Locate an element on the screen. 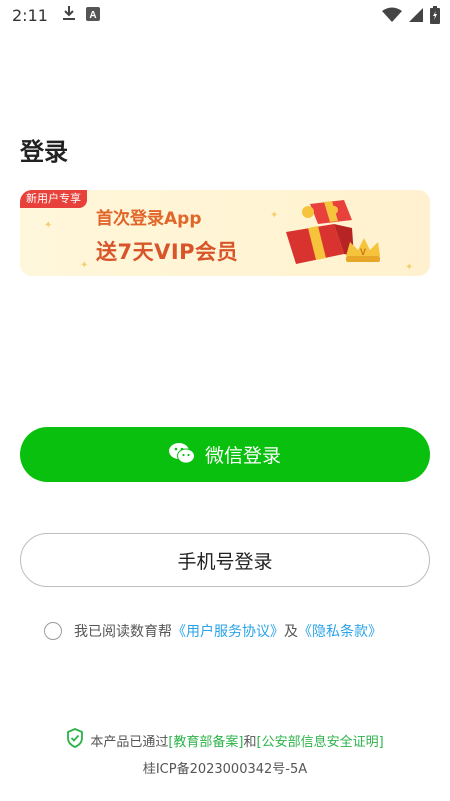  gift-box-crown-icon: V is located at coordinates (335, 235).